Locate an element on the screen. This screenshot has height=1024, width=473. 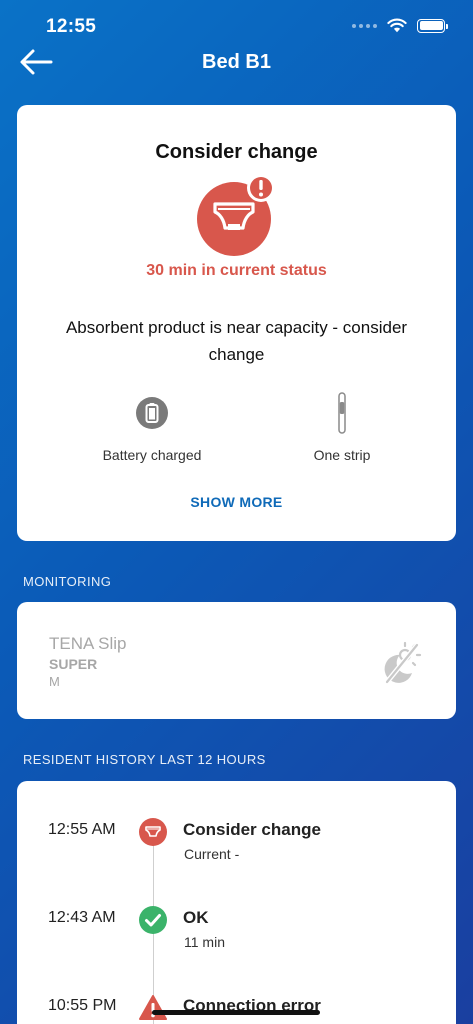
page-title: Bed B1 is located at coordinates (236, 62).